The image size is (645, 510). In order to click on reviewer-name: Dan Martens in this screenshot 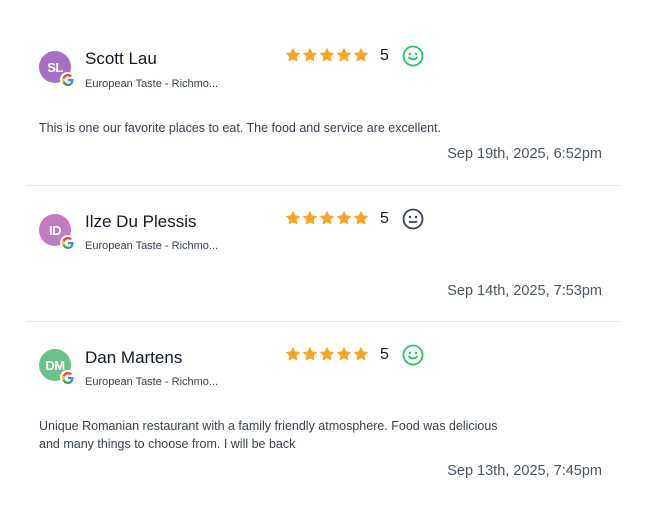, I will do `click(134, 357)`.